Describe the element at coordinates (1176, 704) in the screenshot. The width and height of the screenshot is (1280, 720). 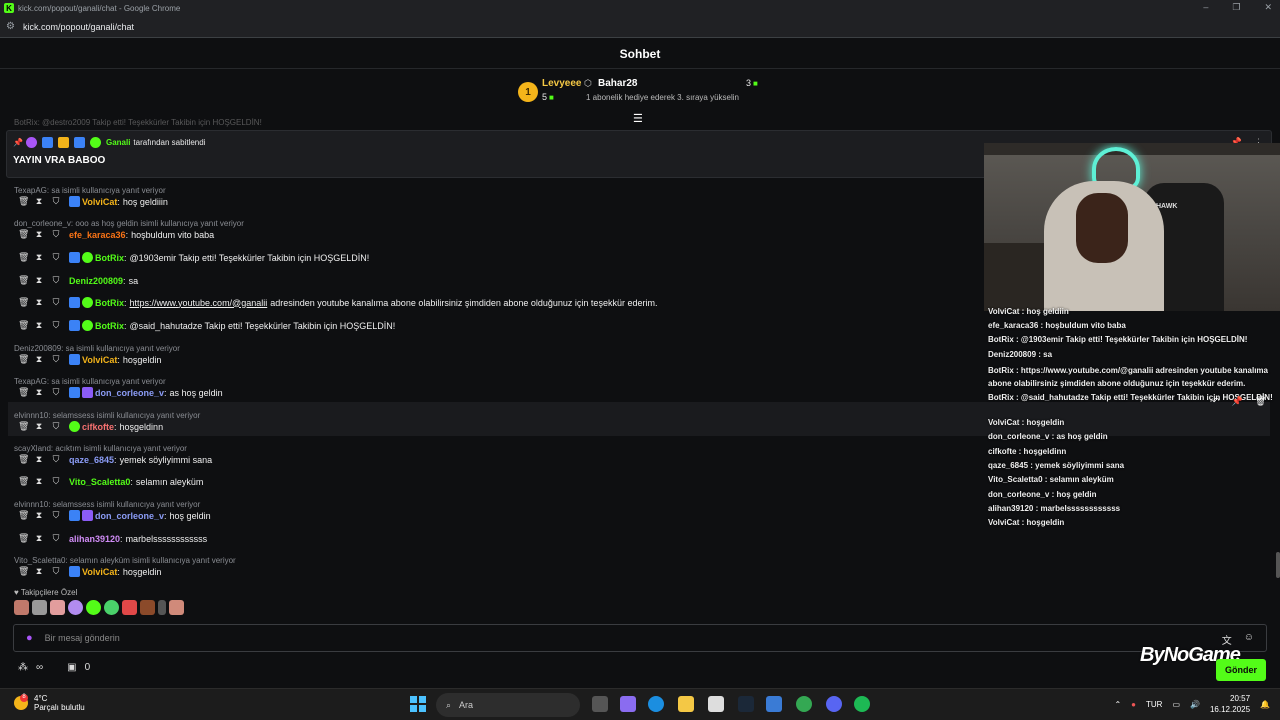
I see `display-icon: ▭` at that location.